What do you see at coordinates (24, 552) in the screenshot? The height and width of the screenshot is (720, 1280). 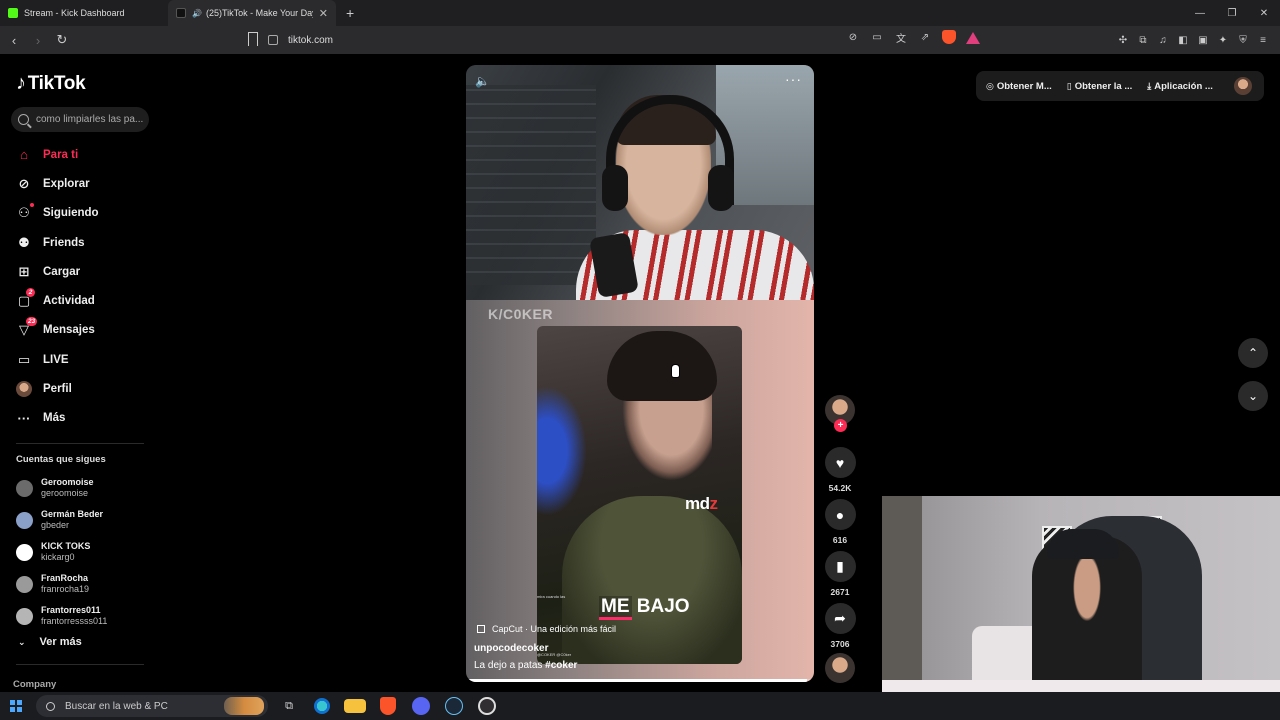 I see `account-avatar` at bounding box center [24, 552].